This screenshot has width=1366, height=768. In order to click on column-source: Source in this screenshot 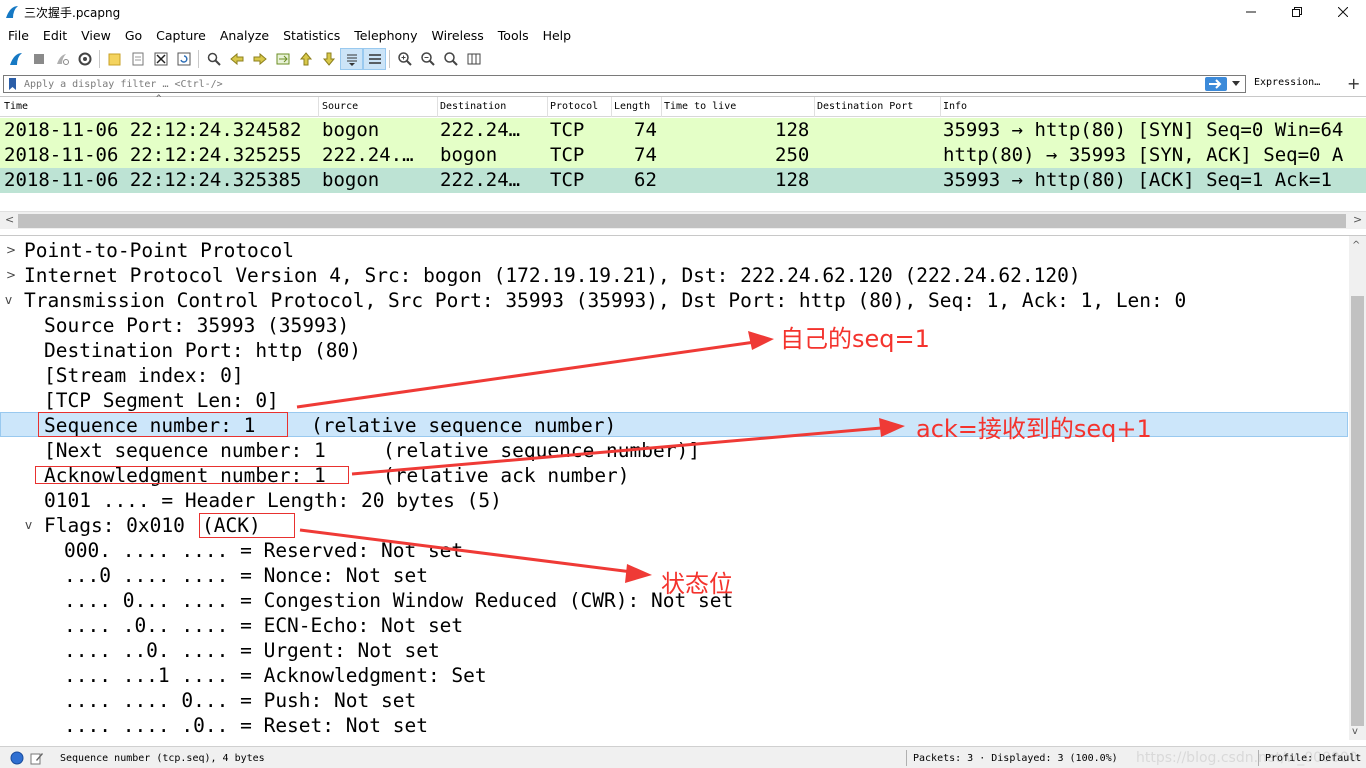, I will do `click(340, 106)`.